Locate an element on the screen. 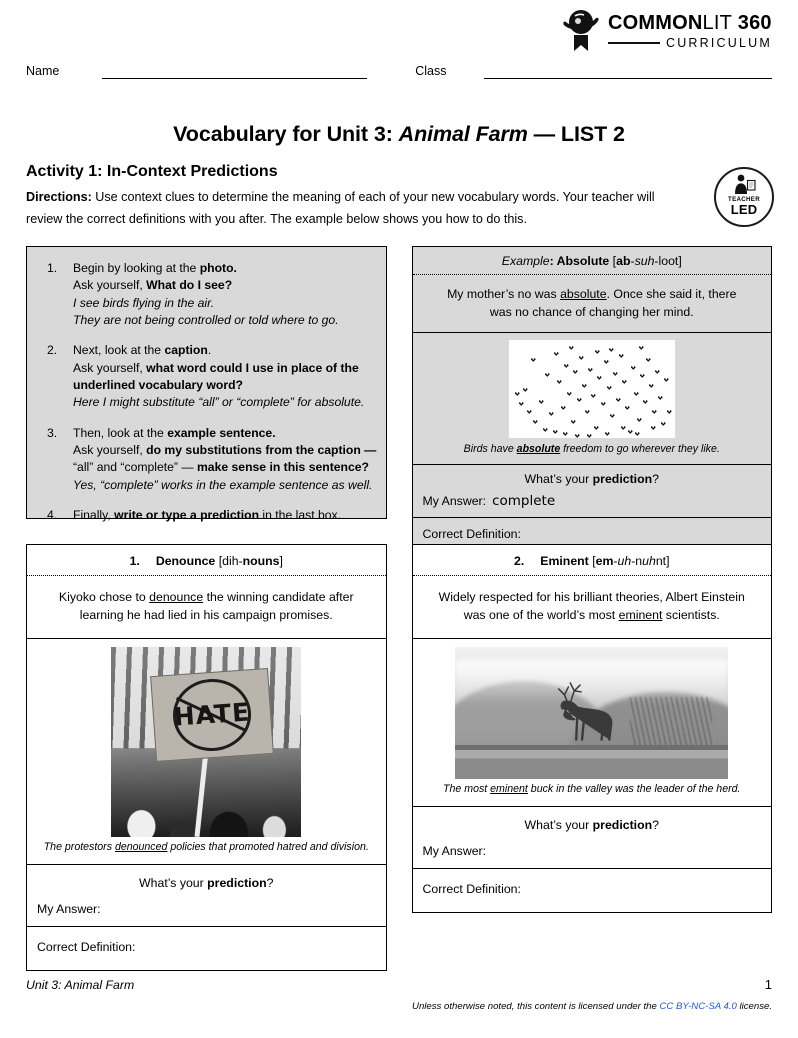 Image resolution: width=798 pixels, height=1038 pixels. class-input is located at coordinates (628, 70).